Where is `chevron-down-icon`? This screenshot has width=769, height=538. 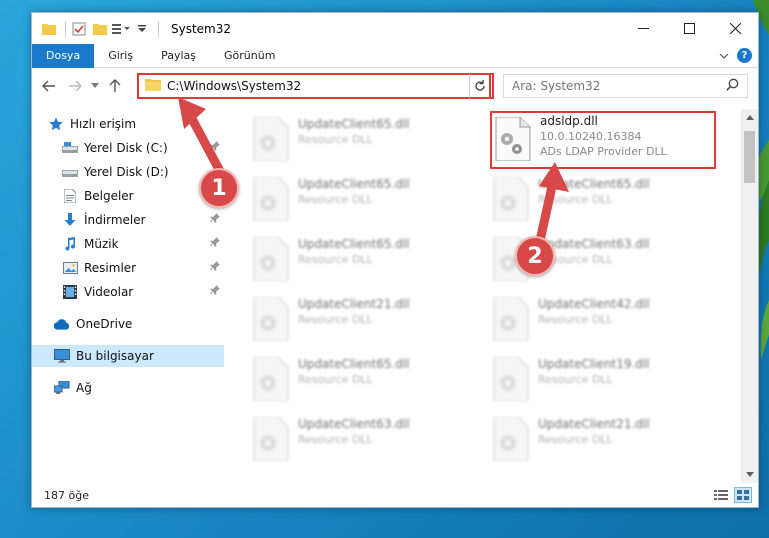 chevron-down-icon is located at coordinates (142, 29).